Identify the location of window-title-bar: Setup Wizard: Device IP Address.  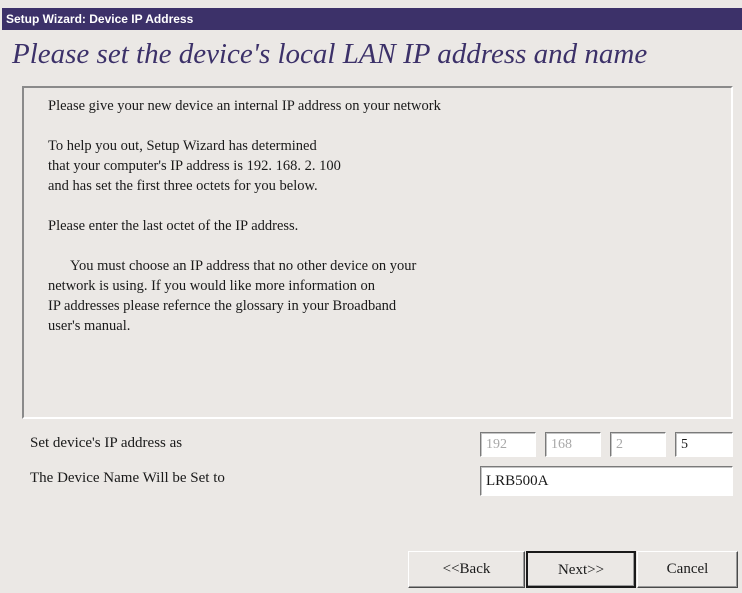
(372, 19).